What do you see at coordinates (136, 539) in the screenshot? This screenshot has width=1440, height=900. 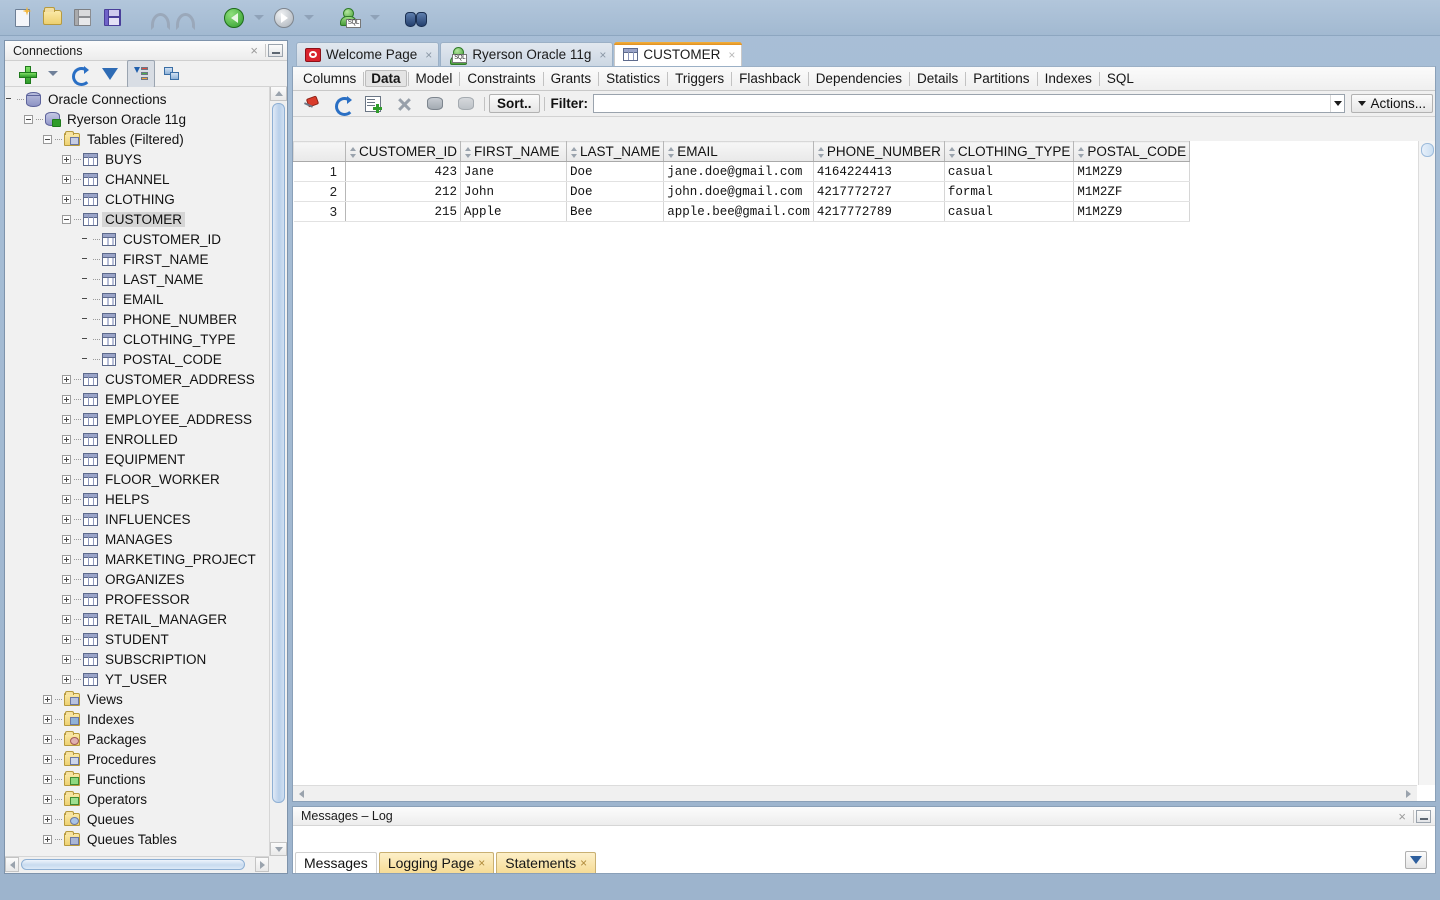 I see `tree-node-manages: MANAGES` at bounding box center [136, 539].